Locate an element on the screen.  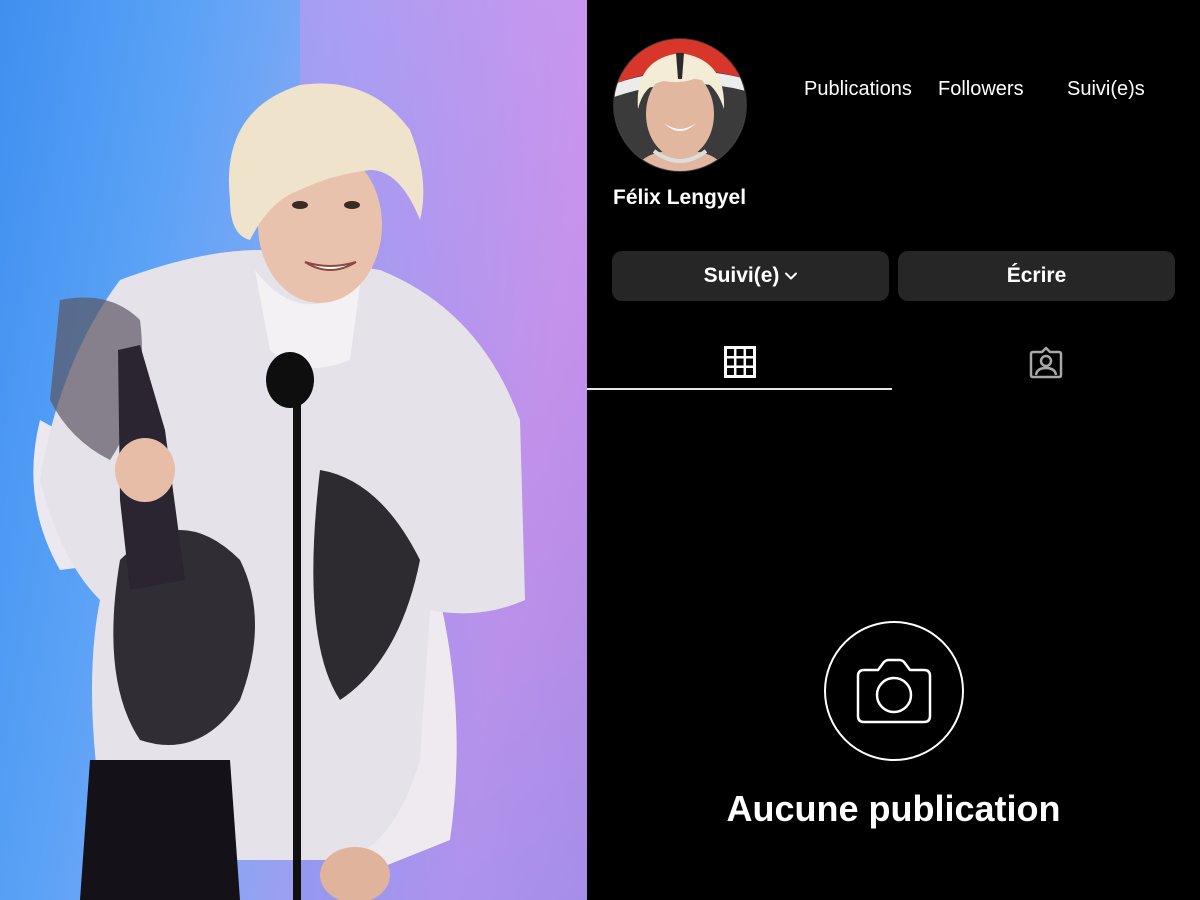
stat-posts-label: Publications is located at coordinates (858, 89).